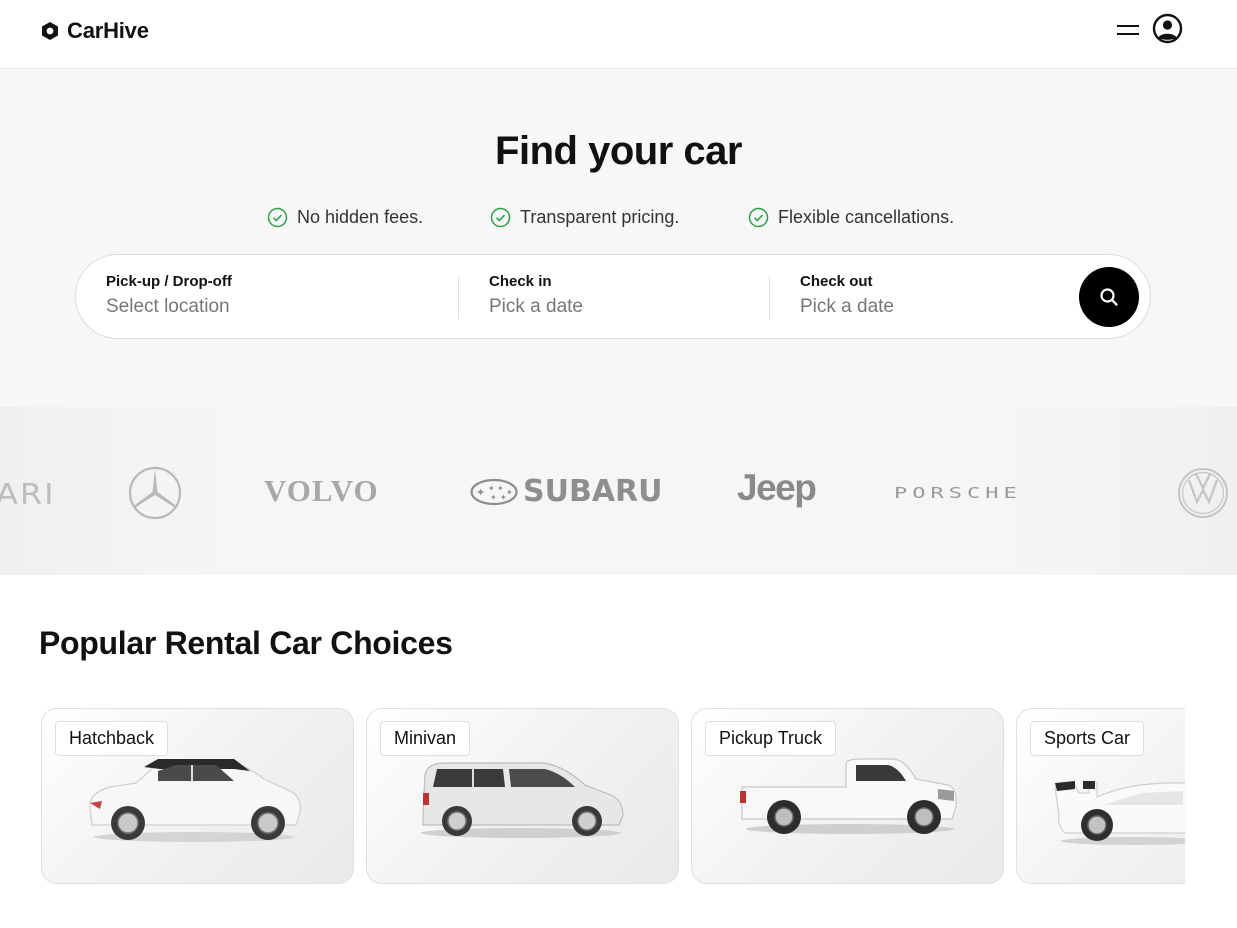 This screenshot has width=1237, height=928. What do you see at coordinates (169, 281) in the screenshot?
I see `field-label: Pick-up / Drop-off` at bounding box center [169, 281].